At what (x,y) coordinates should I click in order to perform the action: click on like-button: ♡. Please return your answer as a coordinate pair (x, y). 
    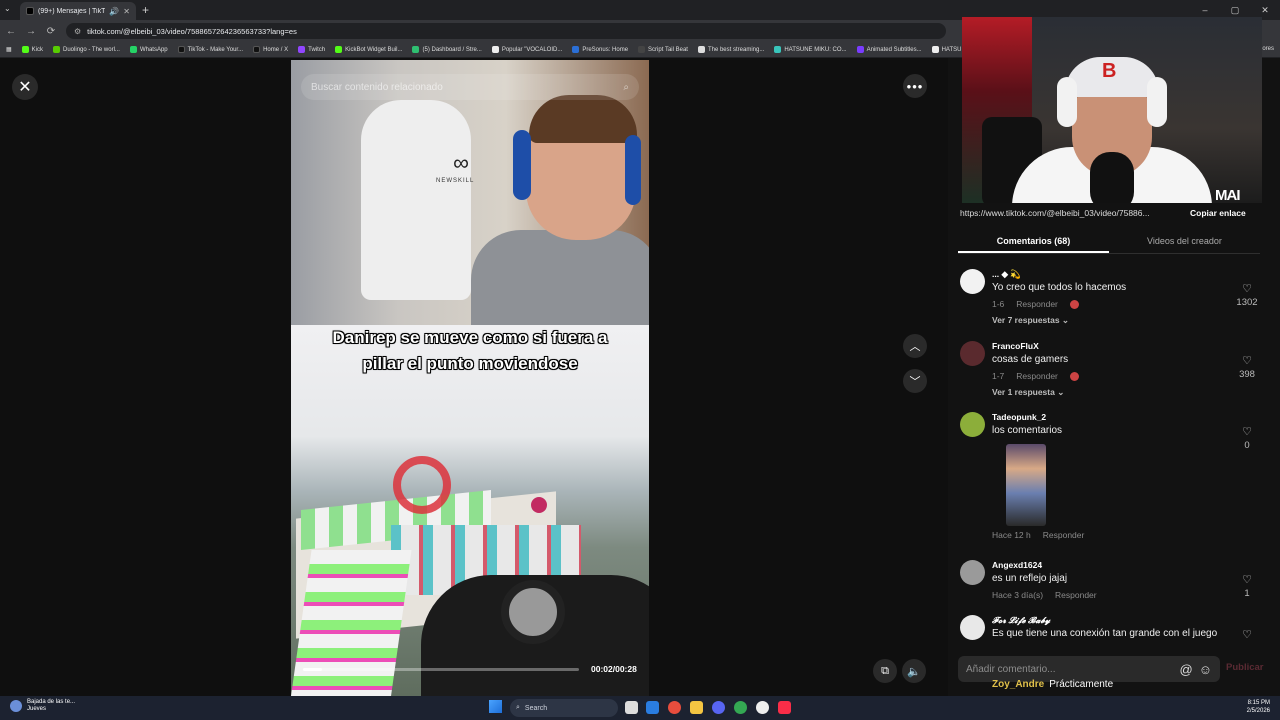
    Looking at the image, I should click on (1247, 635).